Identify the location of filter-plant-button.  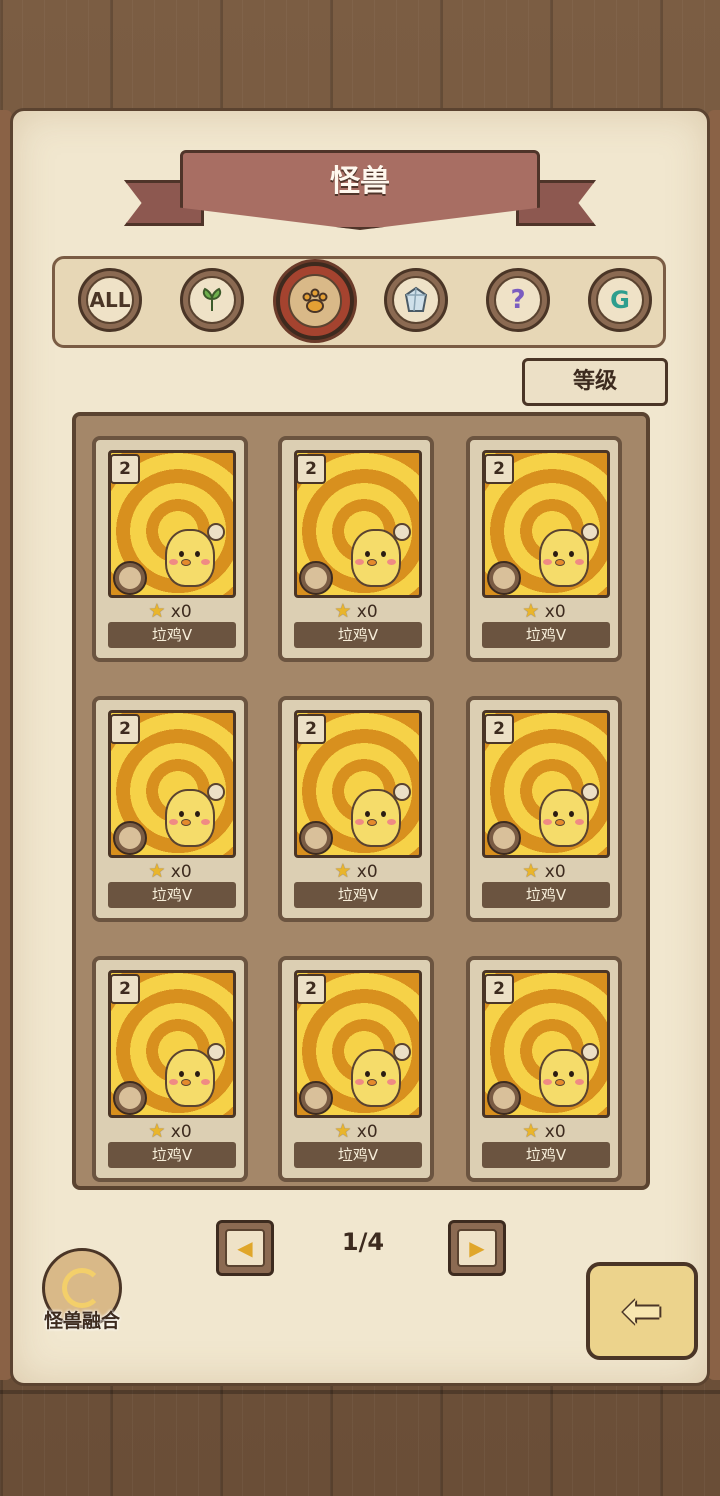
(212, 300).